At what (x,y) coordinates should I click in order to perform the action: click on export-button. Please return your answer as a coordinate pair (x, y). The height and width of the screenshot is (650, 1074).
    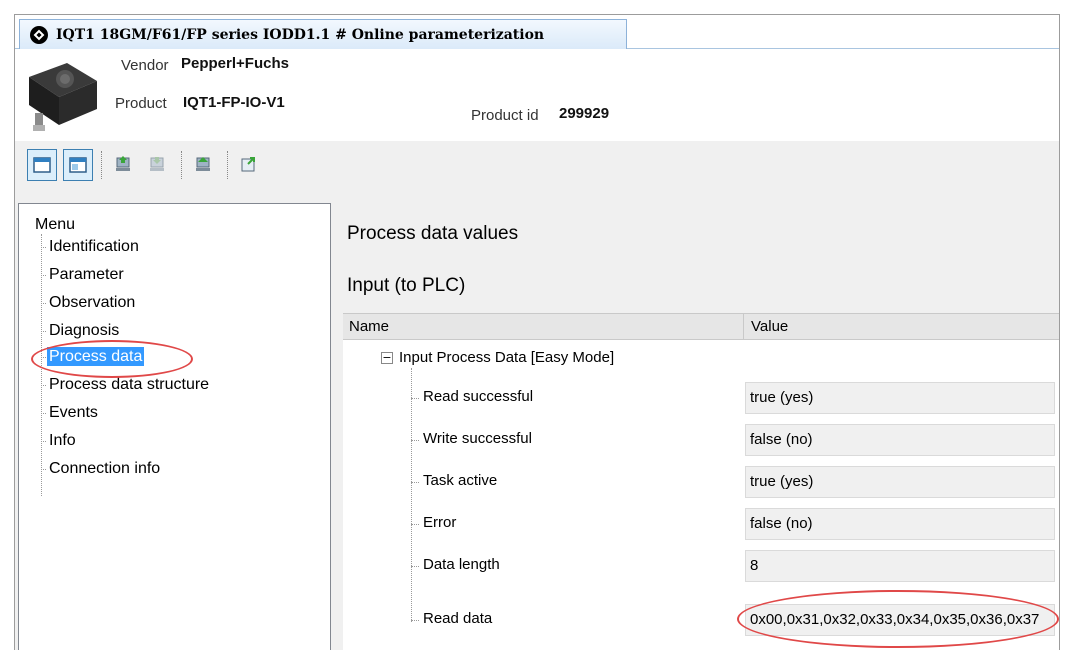
    Looking at the image, I should click on (250, 165).